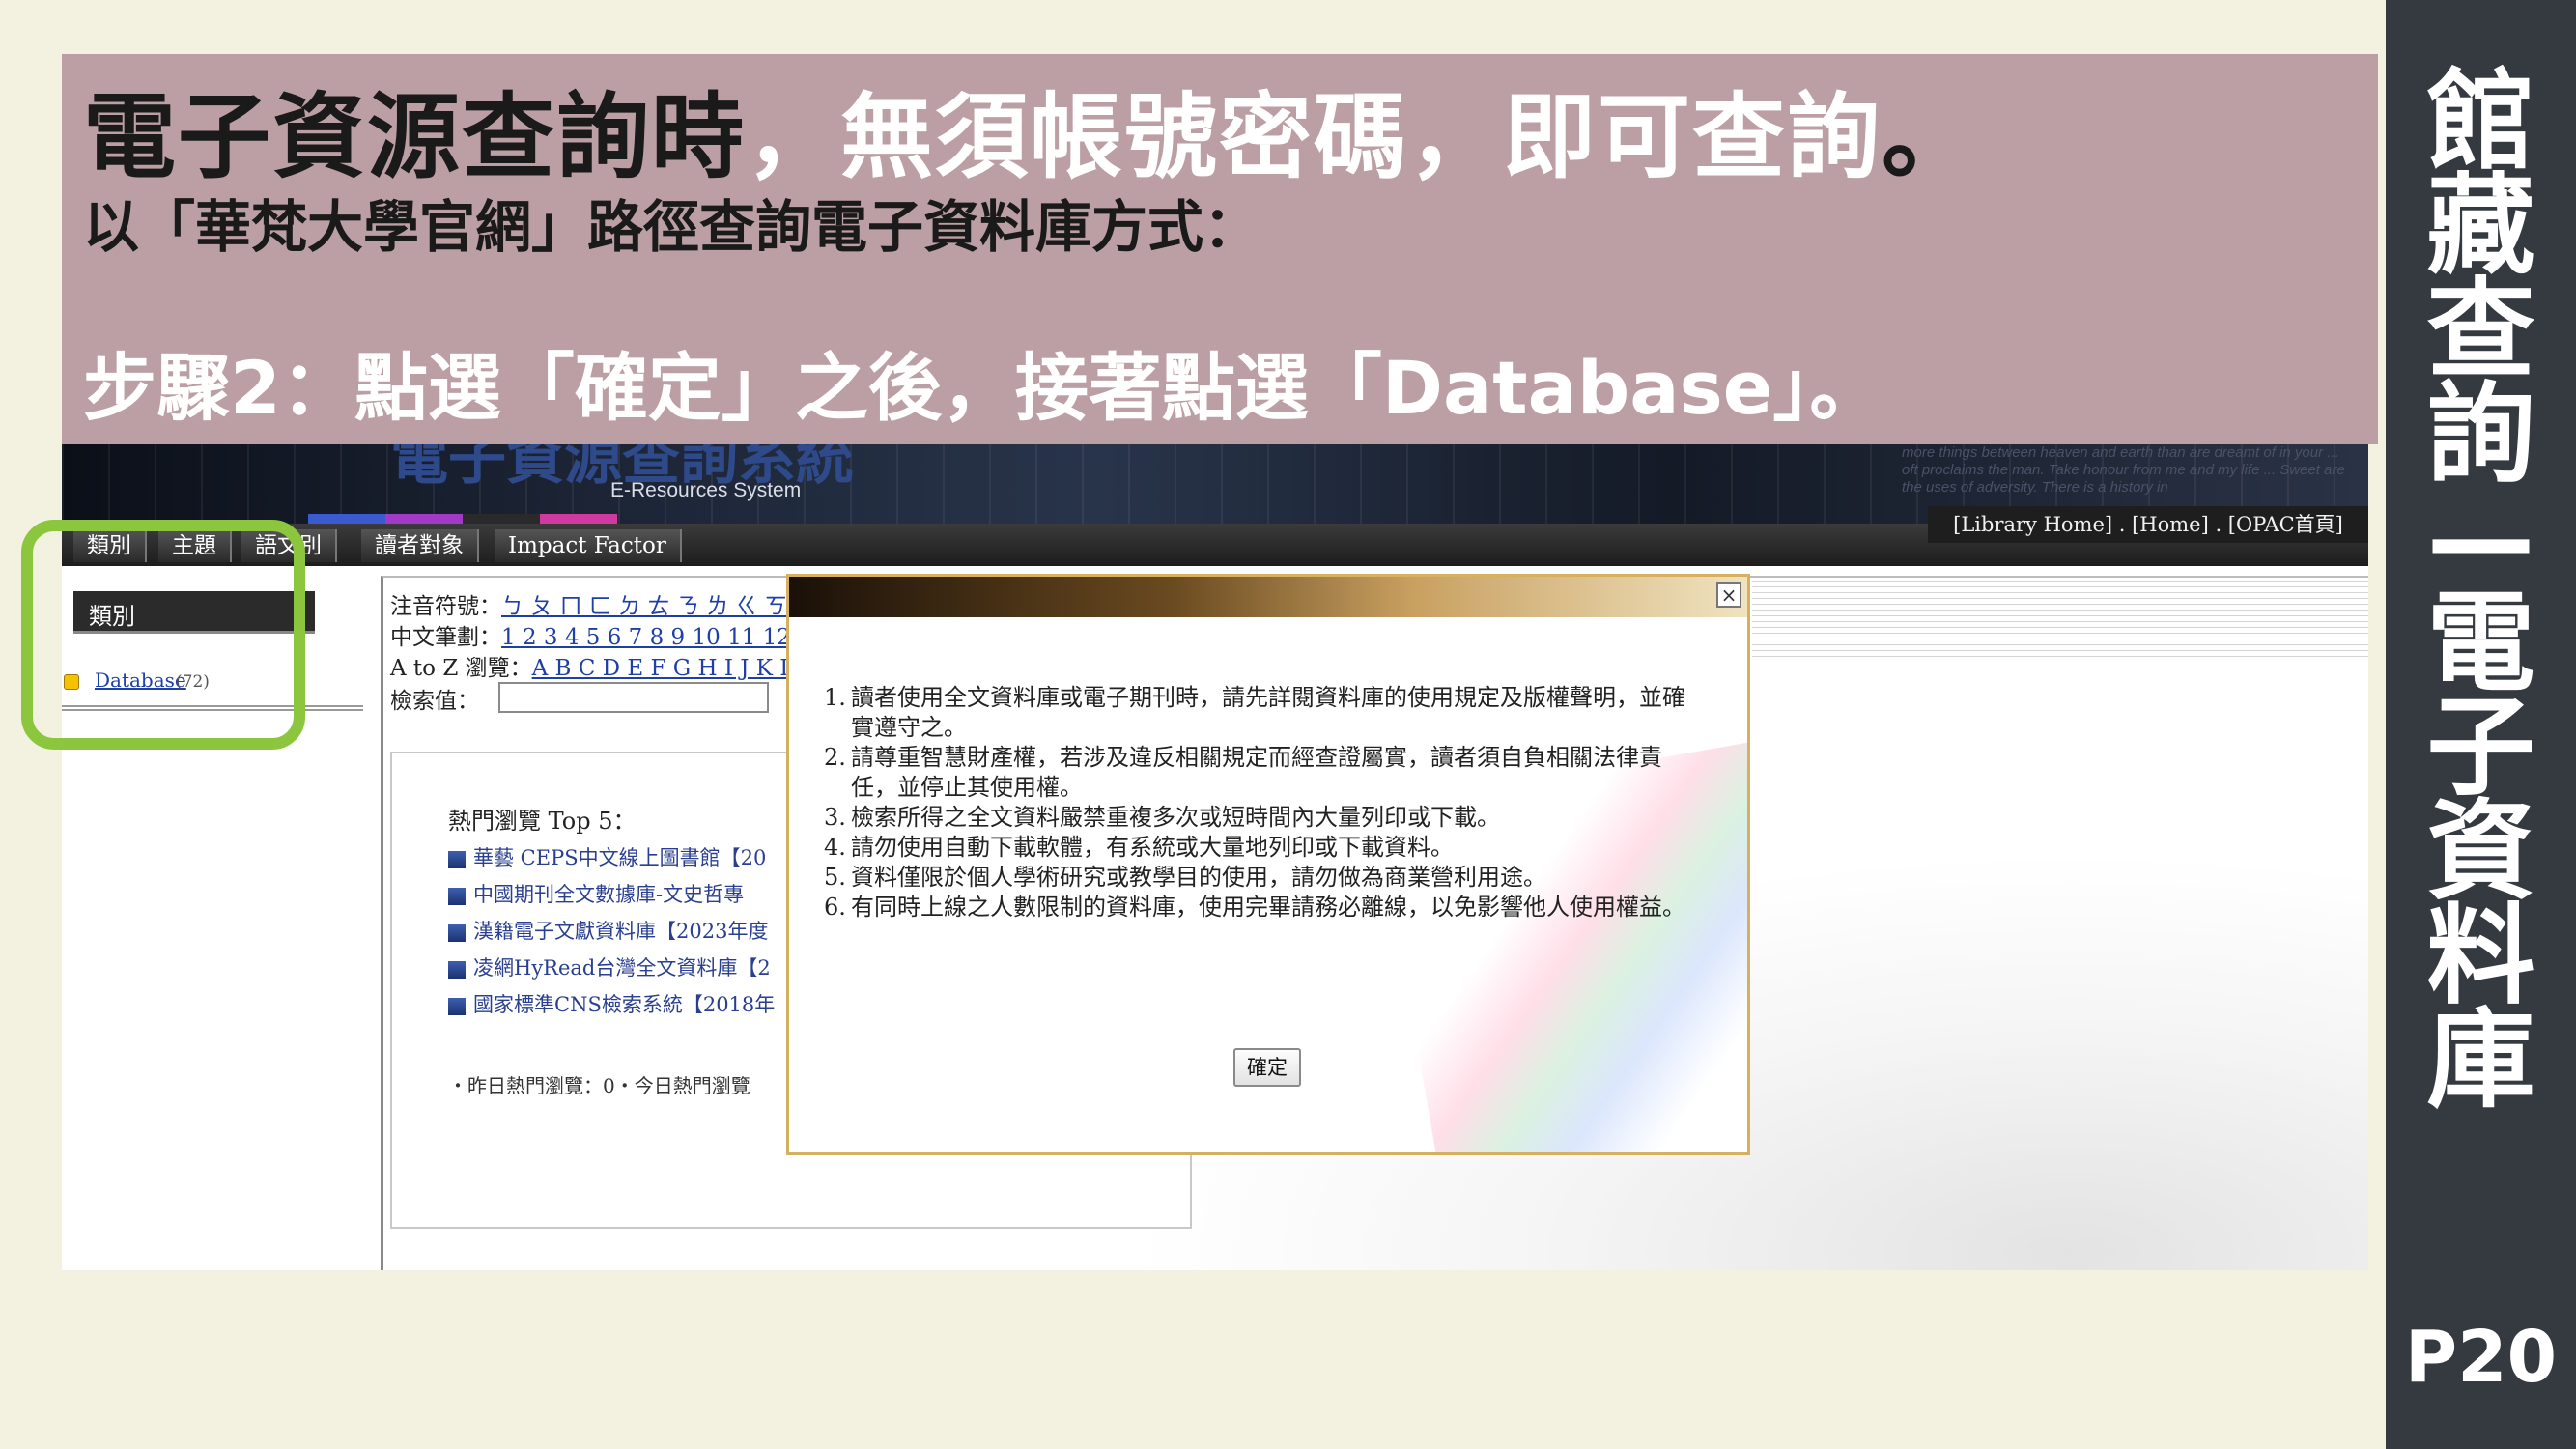 This screenshot has height=1449, width=2576. What do you see at coordinates (1267, 1067) in the screenshot?
I see `confirm-button: 確定` at bounding box center [1267, 1067].